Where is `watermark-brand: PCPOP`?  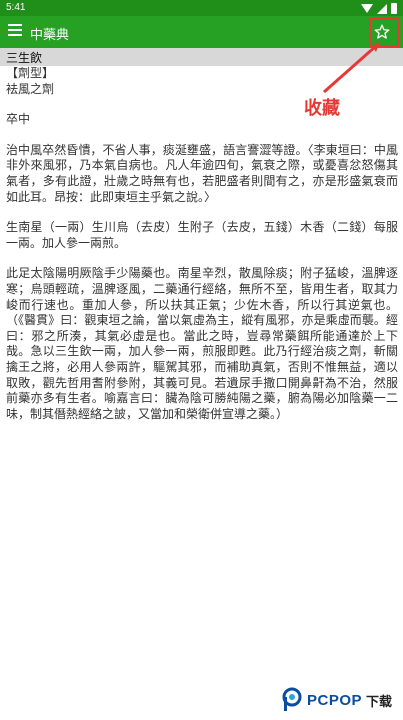
watermark-brand: PCPOP is located at coordinates (335, 700).